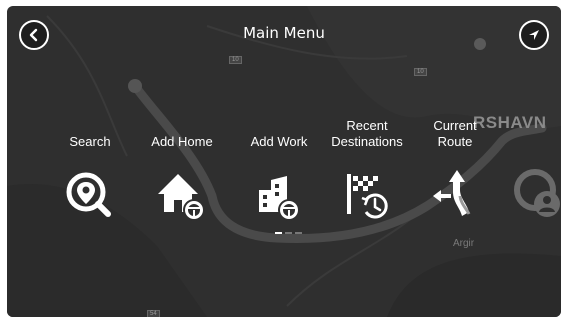 This screenshot has width=568, height=323. I want to click on menu-item-add-home: Add Home, so click(182, 166).